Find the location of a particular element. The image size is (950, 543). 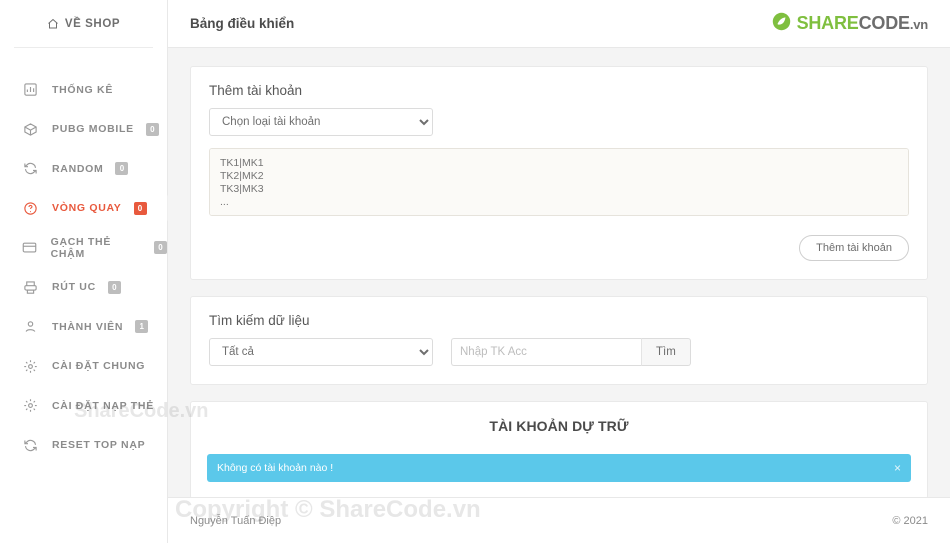

sidebar-item-thong-ke: THỐNG KÊ is located at coordinates (83, 90).